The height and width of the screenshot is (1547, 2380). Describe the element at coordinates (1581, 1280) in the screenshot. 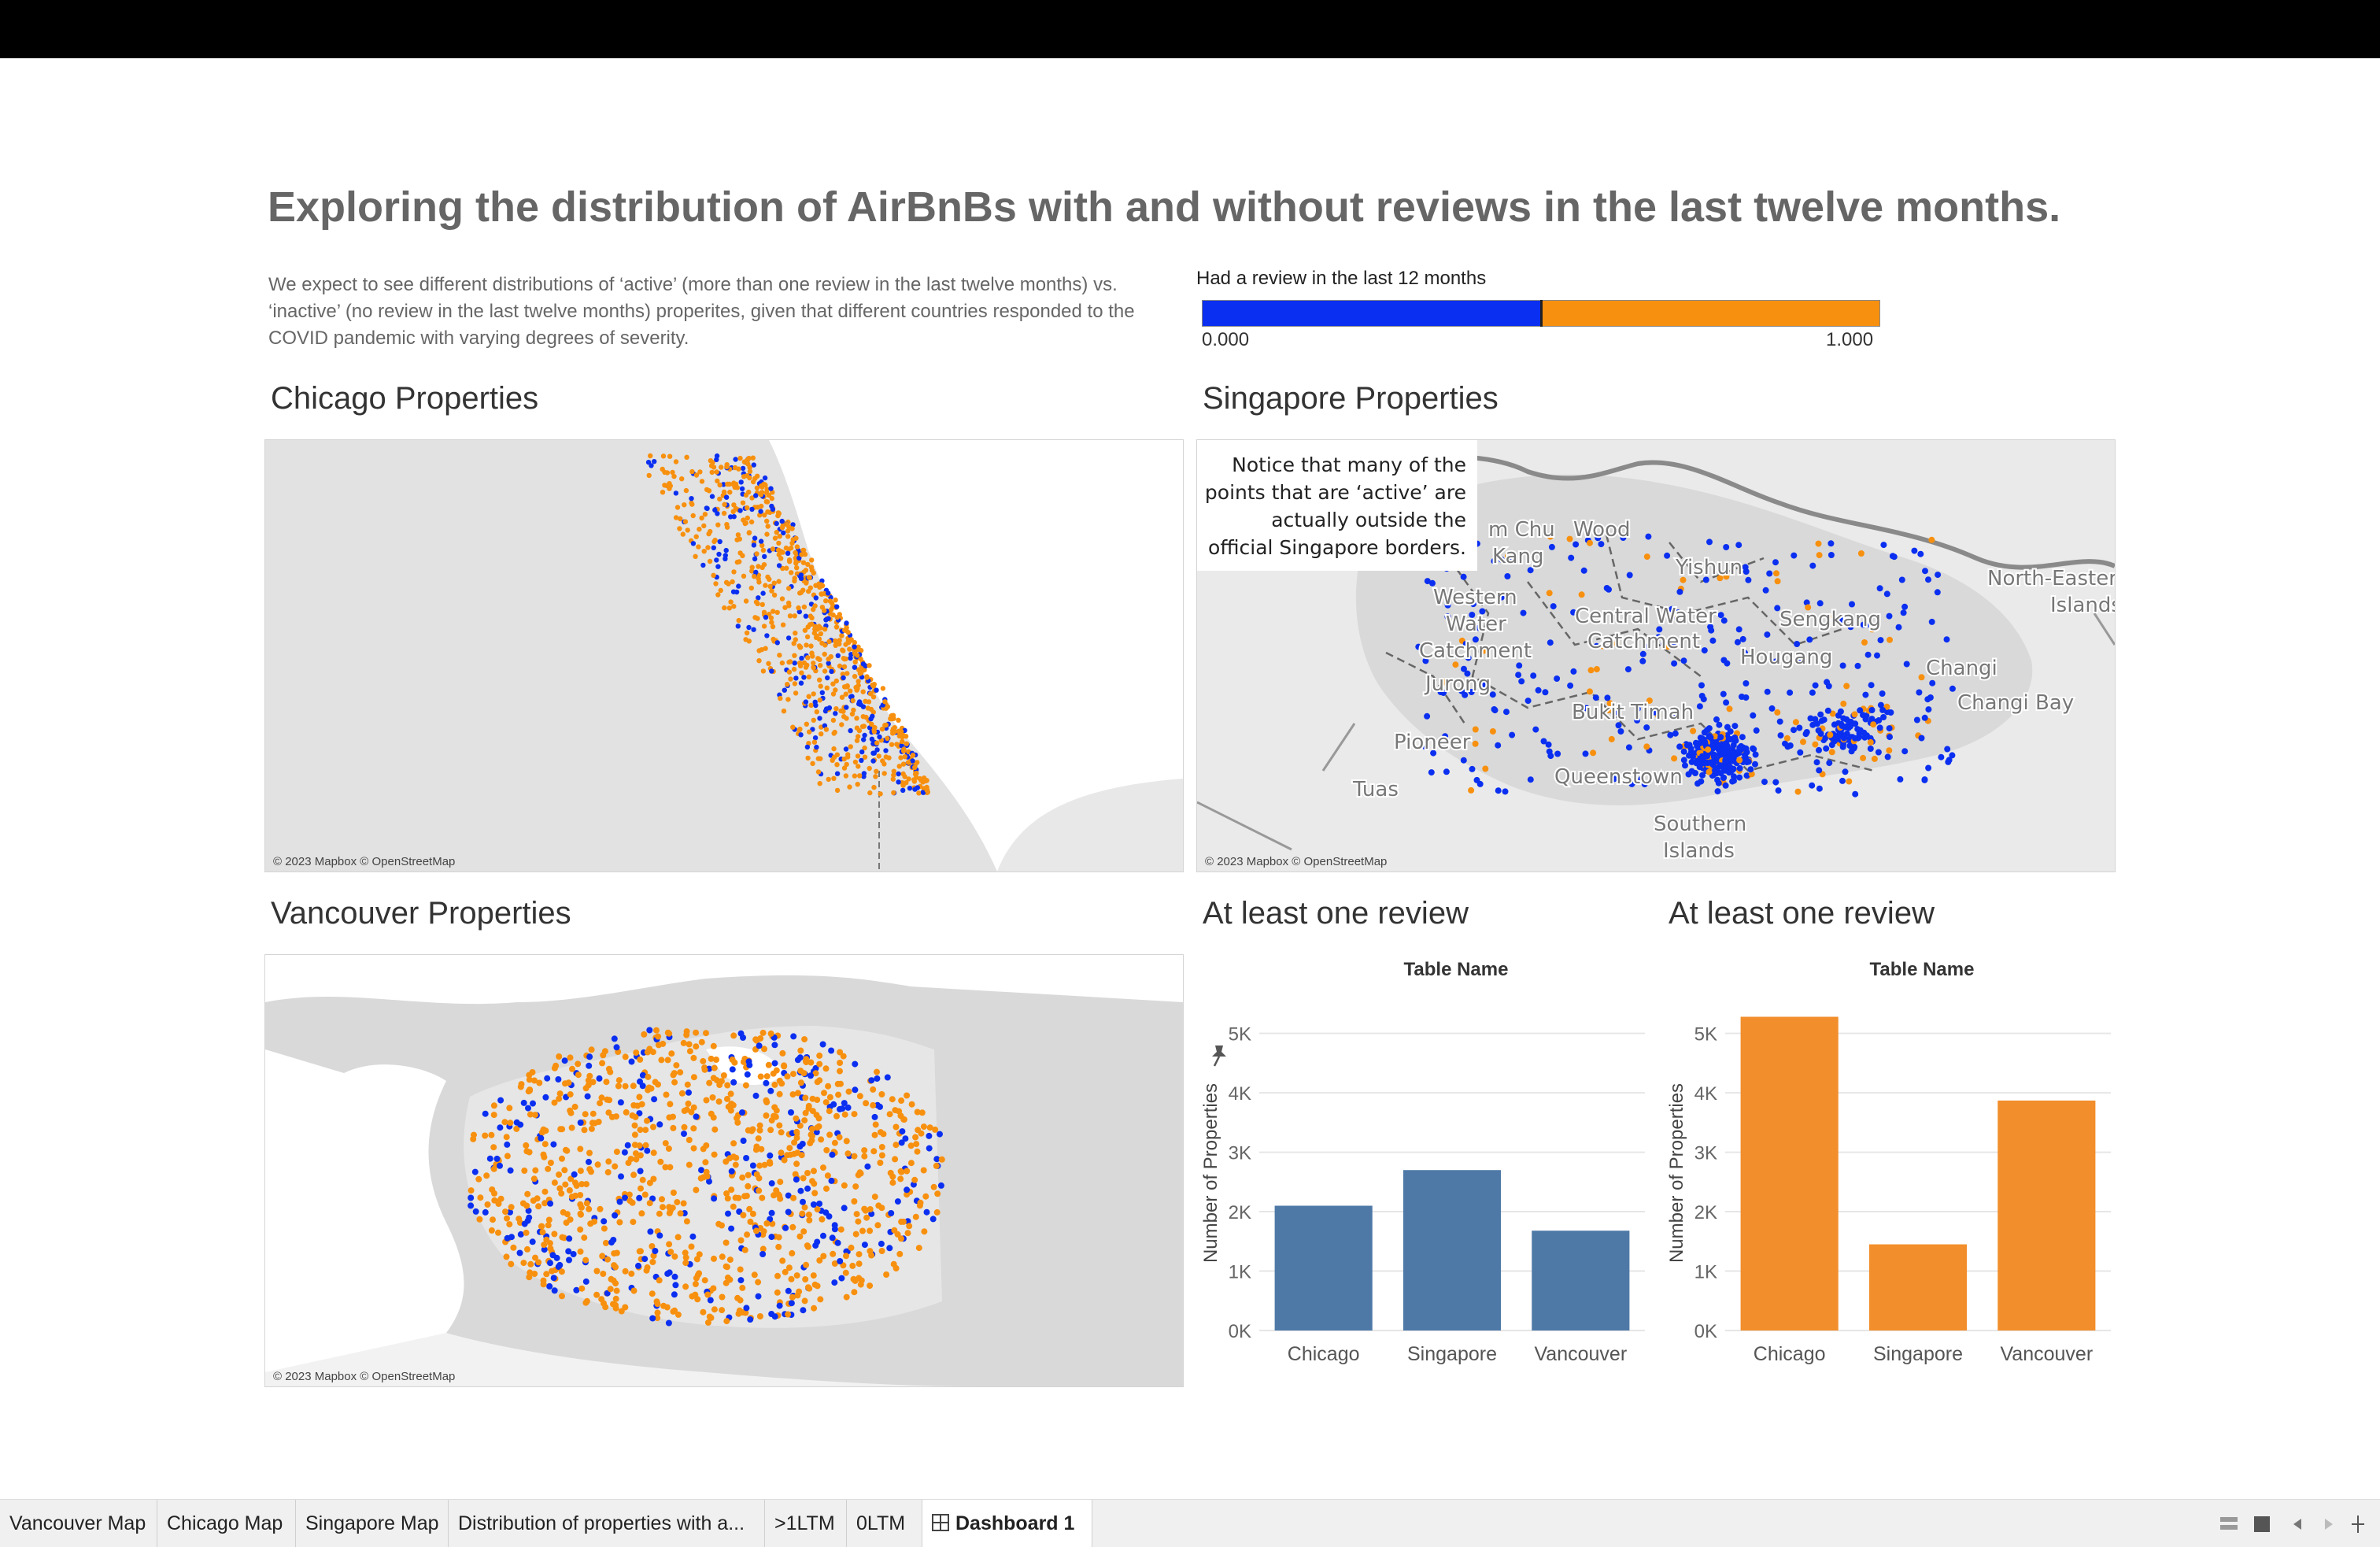

I see `bar-vancouver` at that location.